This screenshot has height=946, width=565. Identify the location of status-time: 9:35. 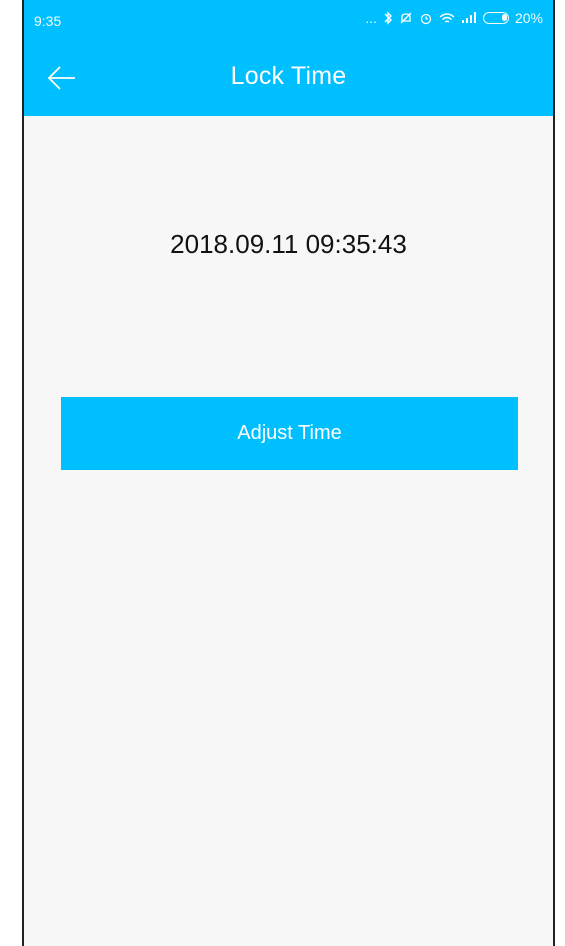
(48, 21).